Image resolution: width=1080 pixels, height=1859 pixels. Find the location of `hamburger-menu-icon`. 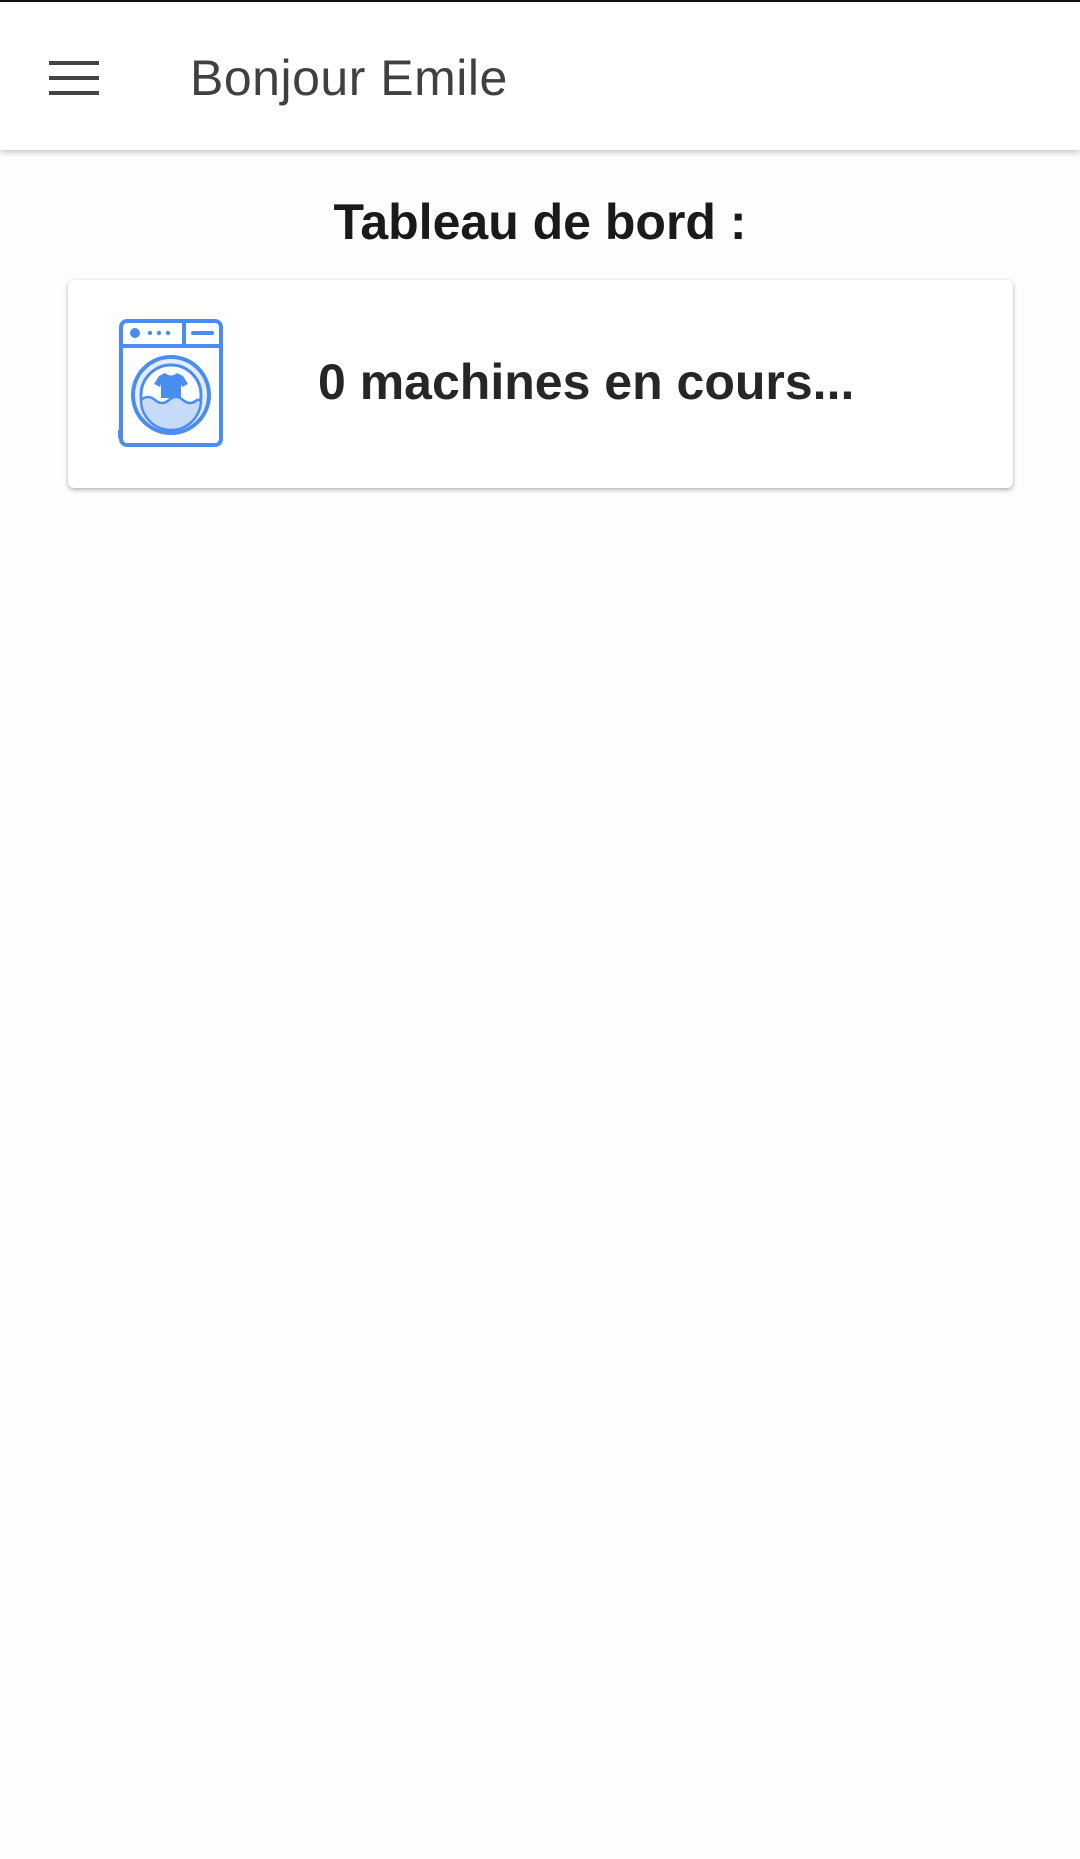

hamburger-menu-icon is located at coordinates (74, 78).